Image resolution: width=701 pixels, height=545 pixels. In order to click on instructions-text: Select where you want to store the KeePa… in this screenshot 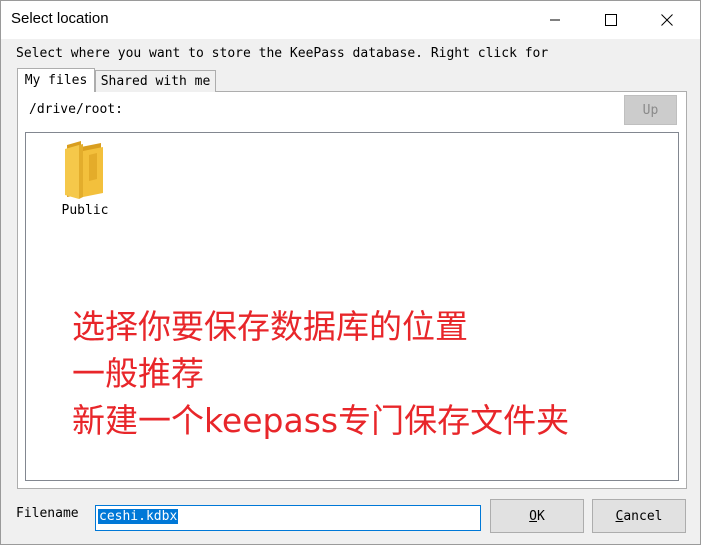, I will do `click(282, 53)`.